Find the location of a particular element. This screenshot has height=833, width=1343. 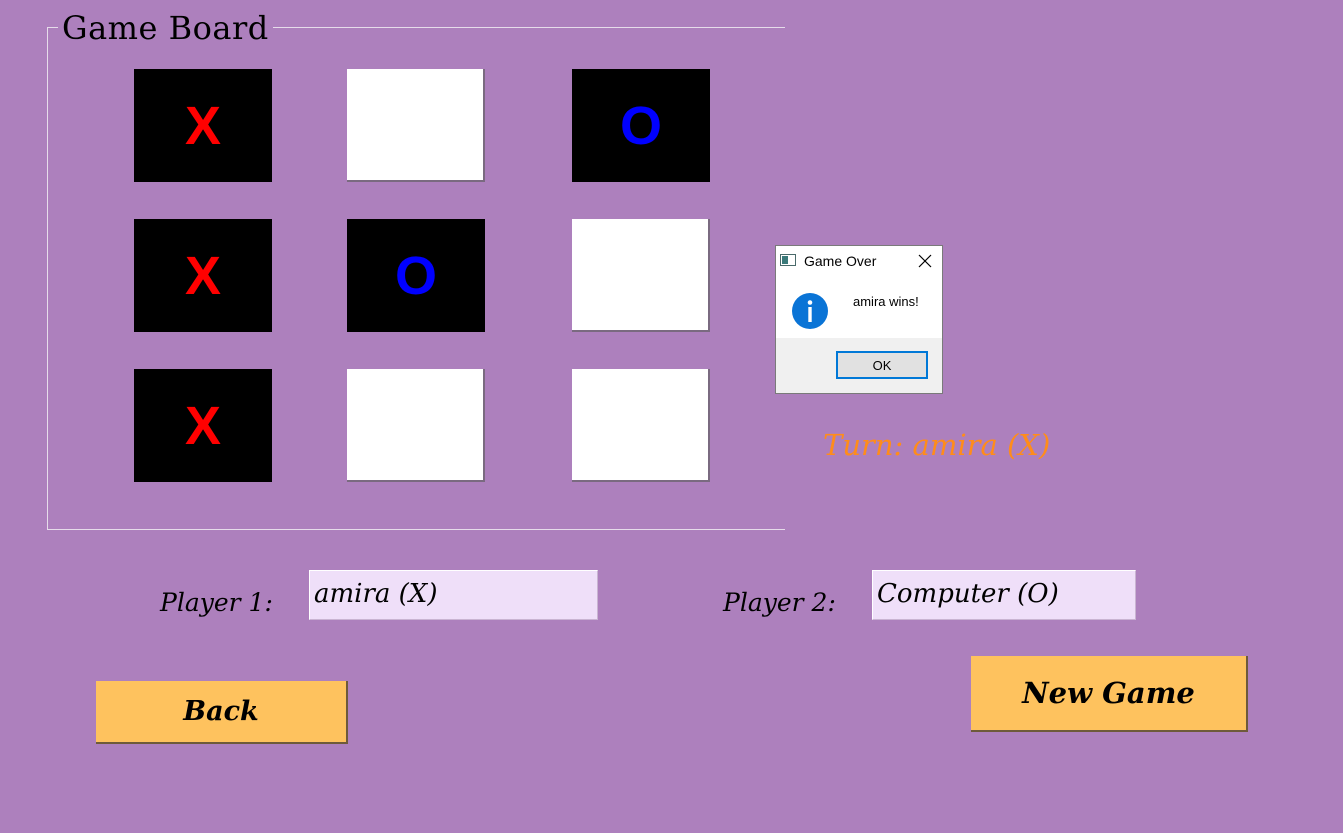

turn-label: Turn: amira (X) is located at coordinates (937, 445).